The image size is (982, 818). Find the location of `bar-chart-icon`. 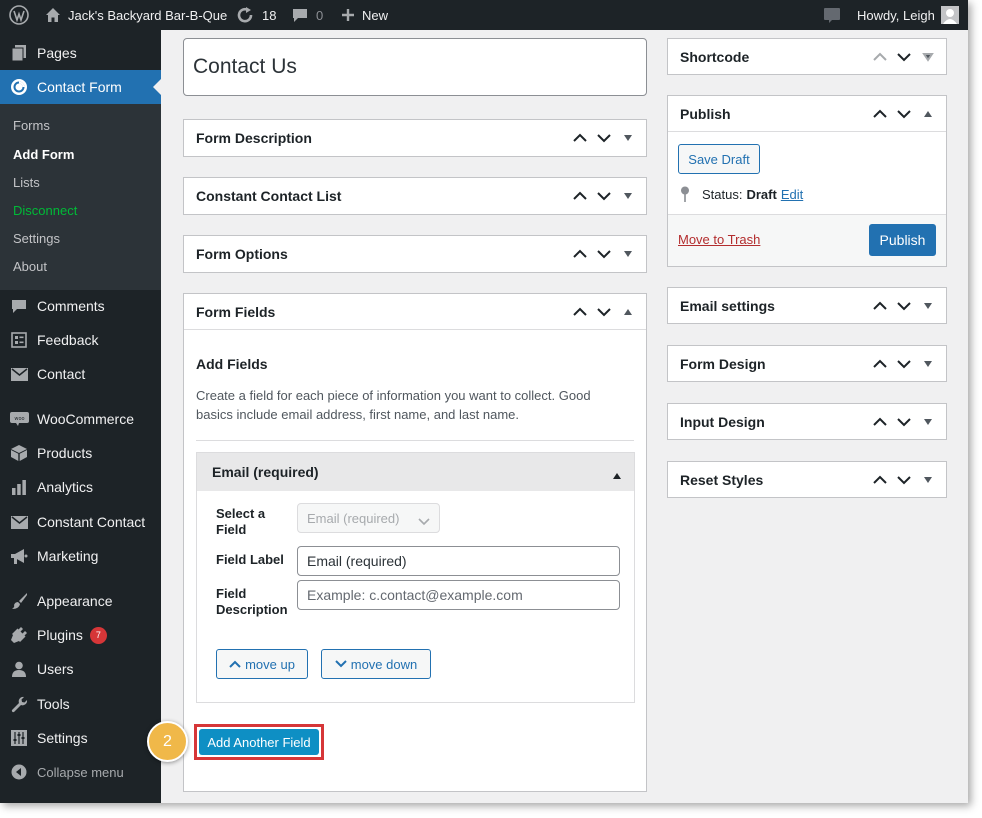

bar-chart-icon is located at coordinates (19, 487).